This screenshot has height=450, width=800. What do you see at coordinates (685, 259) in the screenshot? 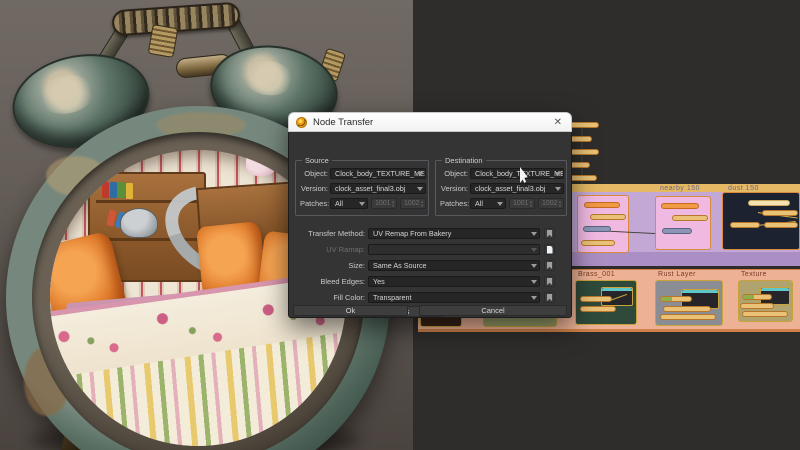
I see `backdrop-lavender-footer` at bounding box center [685, 259].